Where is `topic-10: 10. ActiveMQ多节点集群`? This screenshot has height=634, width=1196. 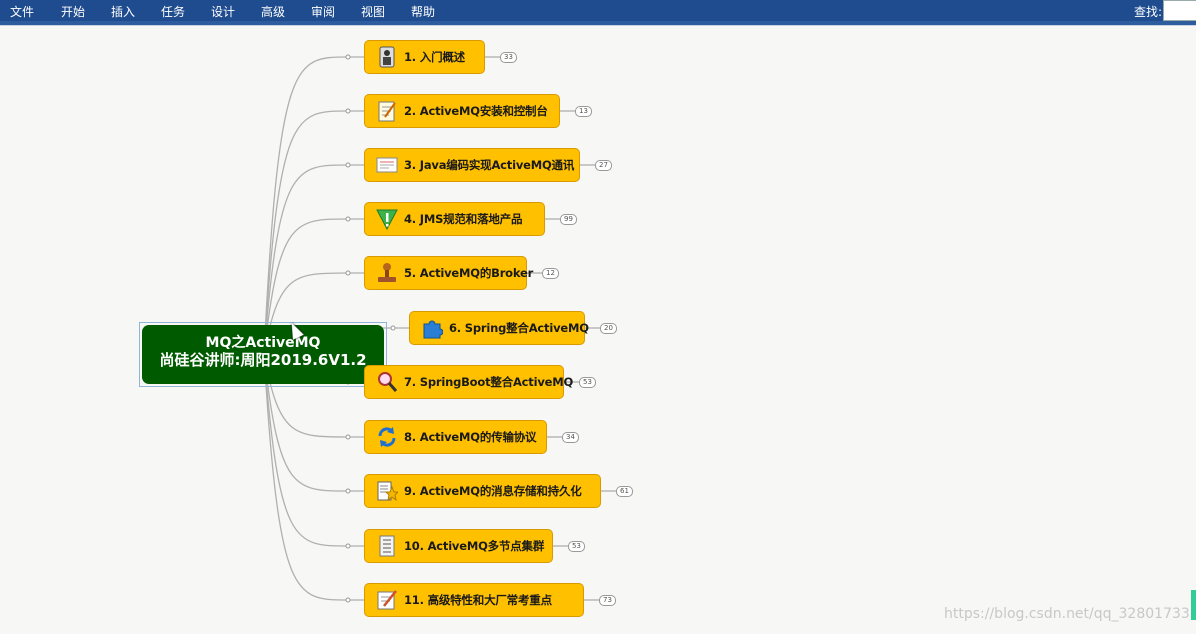
topic-10: 10. ActiveMQ多节点集群 is located at coordinates (458, 546).